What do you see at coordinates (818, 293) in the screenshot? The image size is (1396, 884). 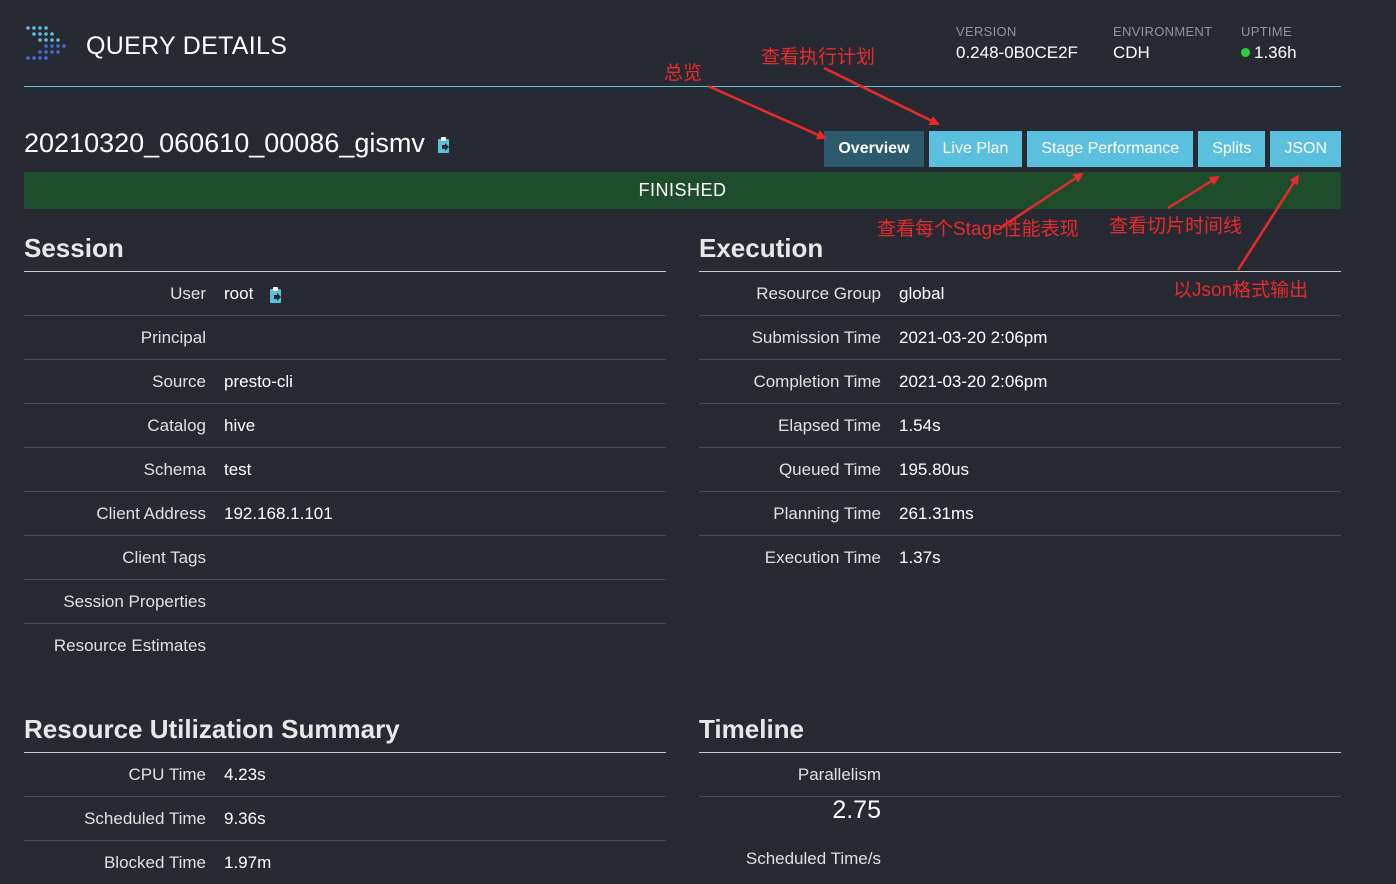 I see `row-label: Resource Group` at bounding box center [818, 293].